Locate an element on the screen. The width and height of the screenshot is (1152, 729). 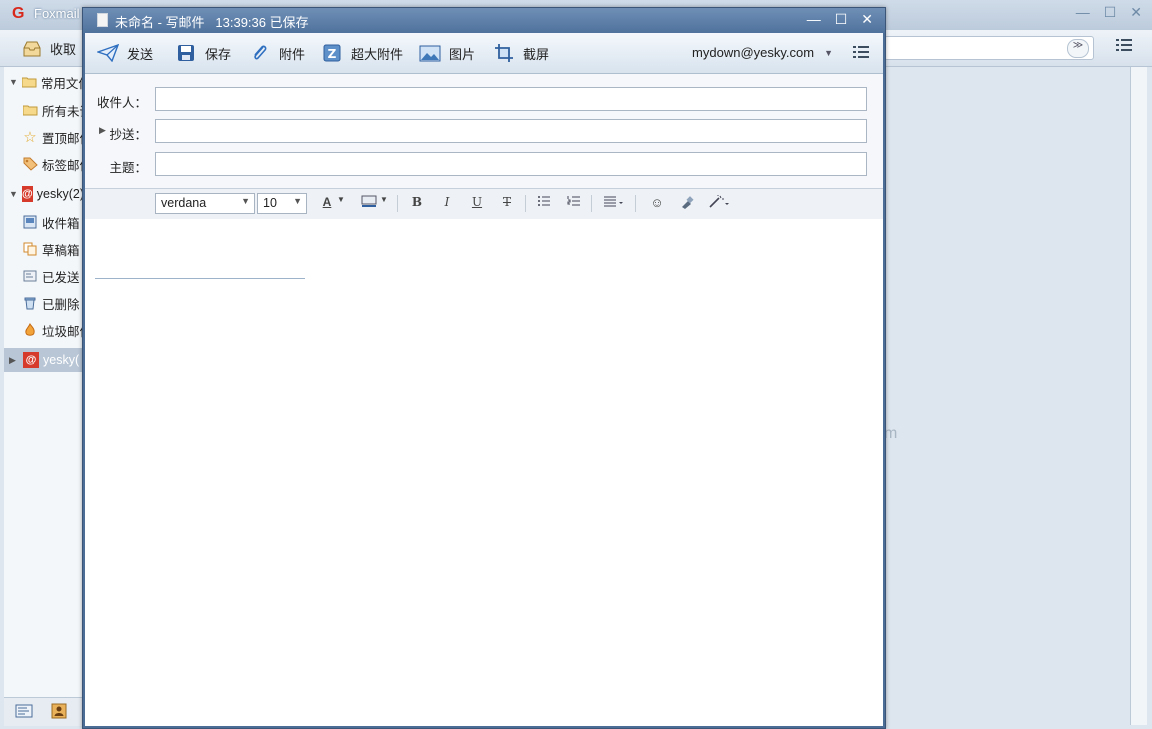
strikethrough-button: T is located at coordinates (507, 204).